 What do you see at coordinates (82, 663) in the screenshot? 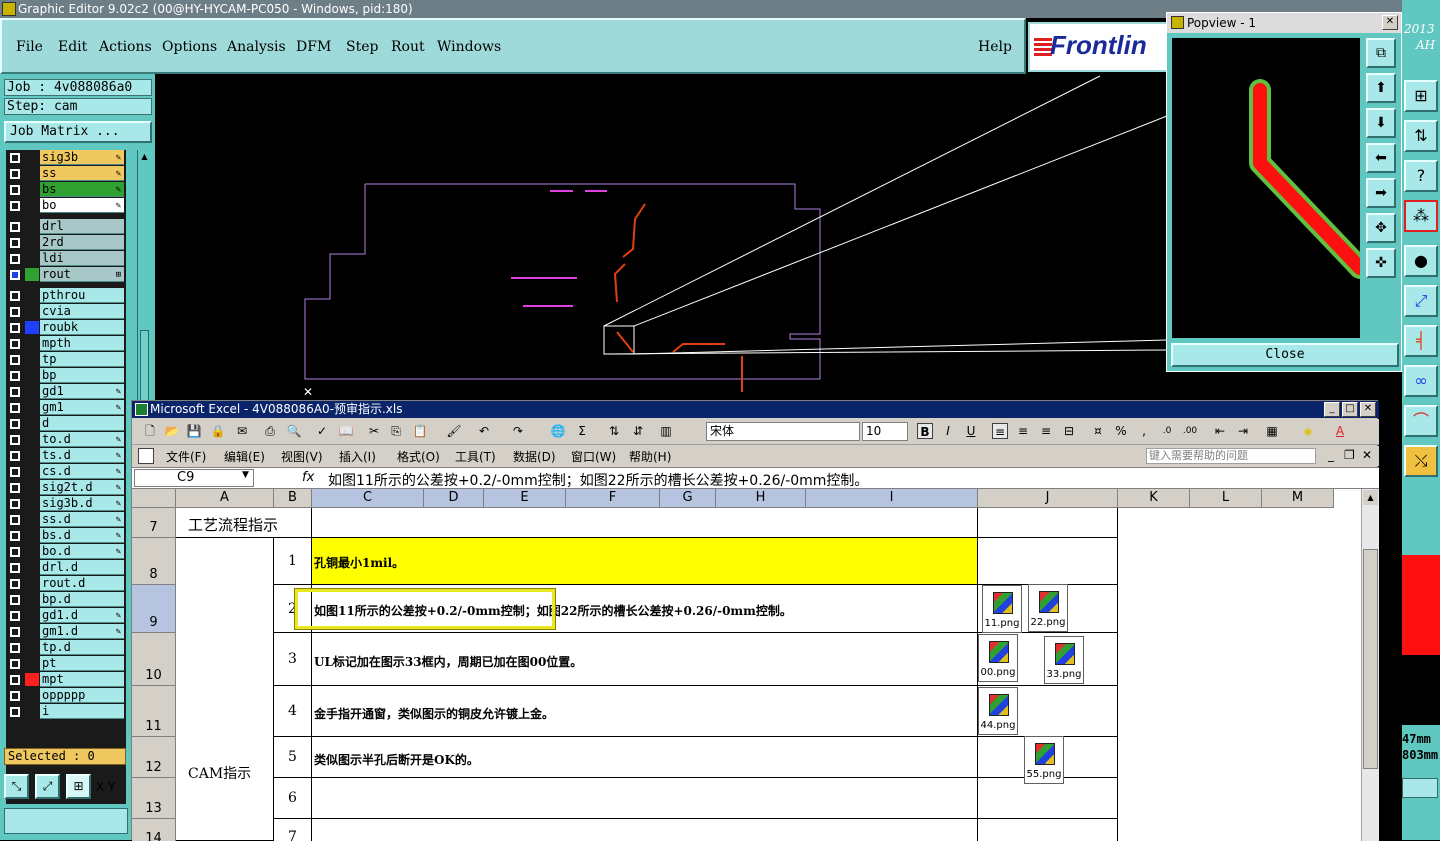
I see `layer-name: pt` at bounding box center [82, 663].